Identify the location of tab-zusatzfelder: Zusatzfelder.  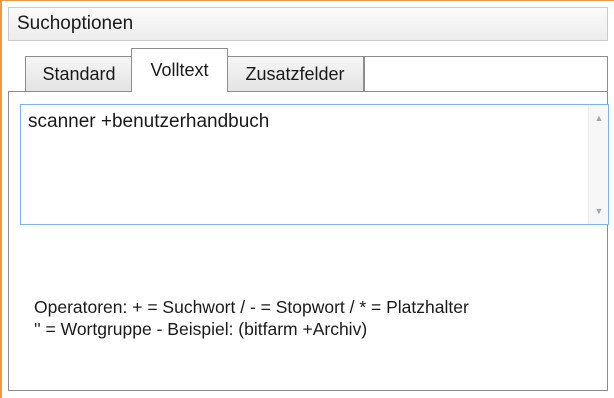
(295, 74).